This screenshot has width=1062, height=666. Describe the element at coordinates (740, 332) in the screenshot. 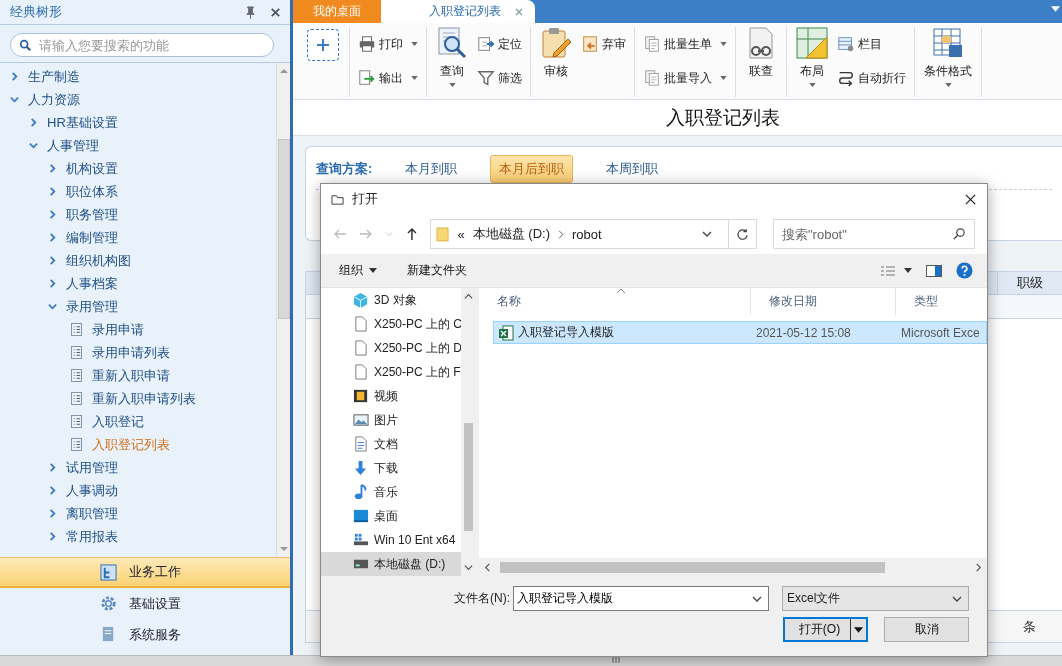

I see `file-row: 入职登记导入模版 2021-05-12 15:08 Microsoft Exce` at that location.